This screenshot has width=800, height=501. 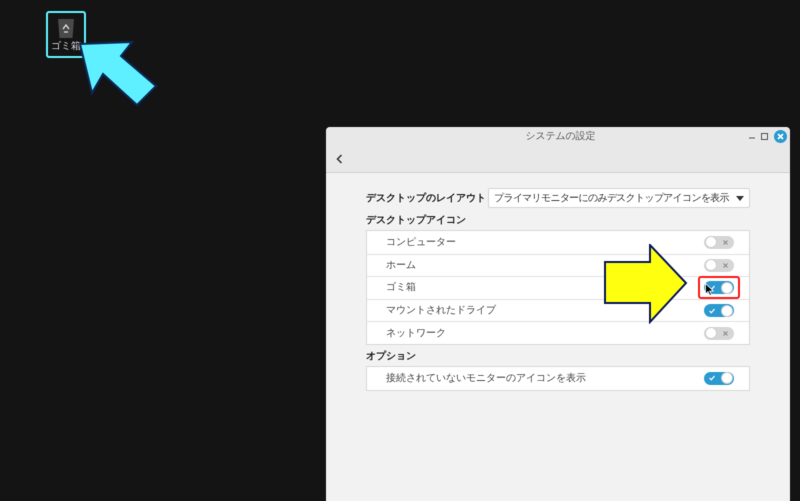 I want to click on trash-icon, so click(x=66, y=28).